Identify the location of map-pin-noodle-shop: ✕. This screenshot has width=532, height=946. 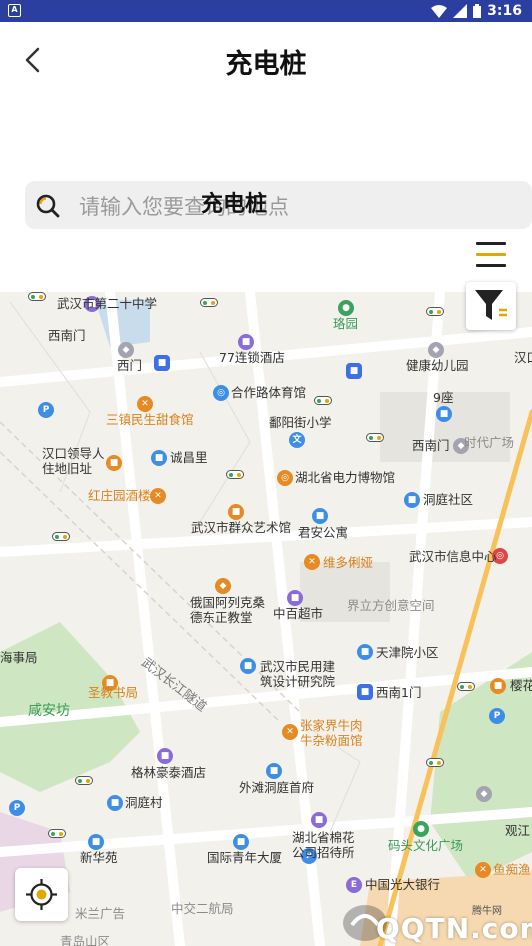
(290, 732).